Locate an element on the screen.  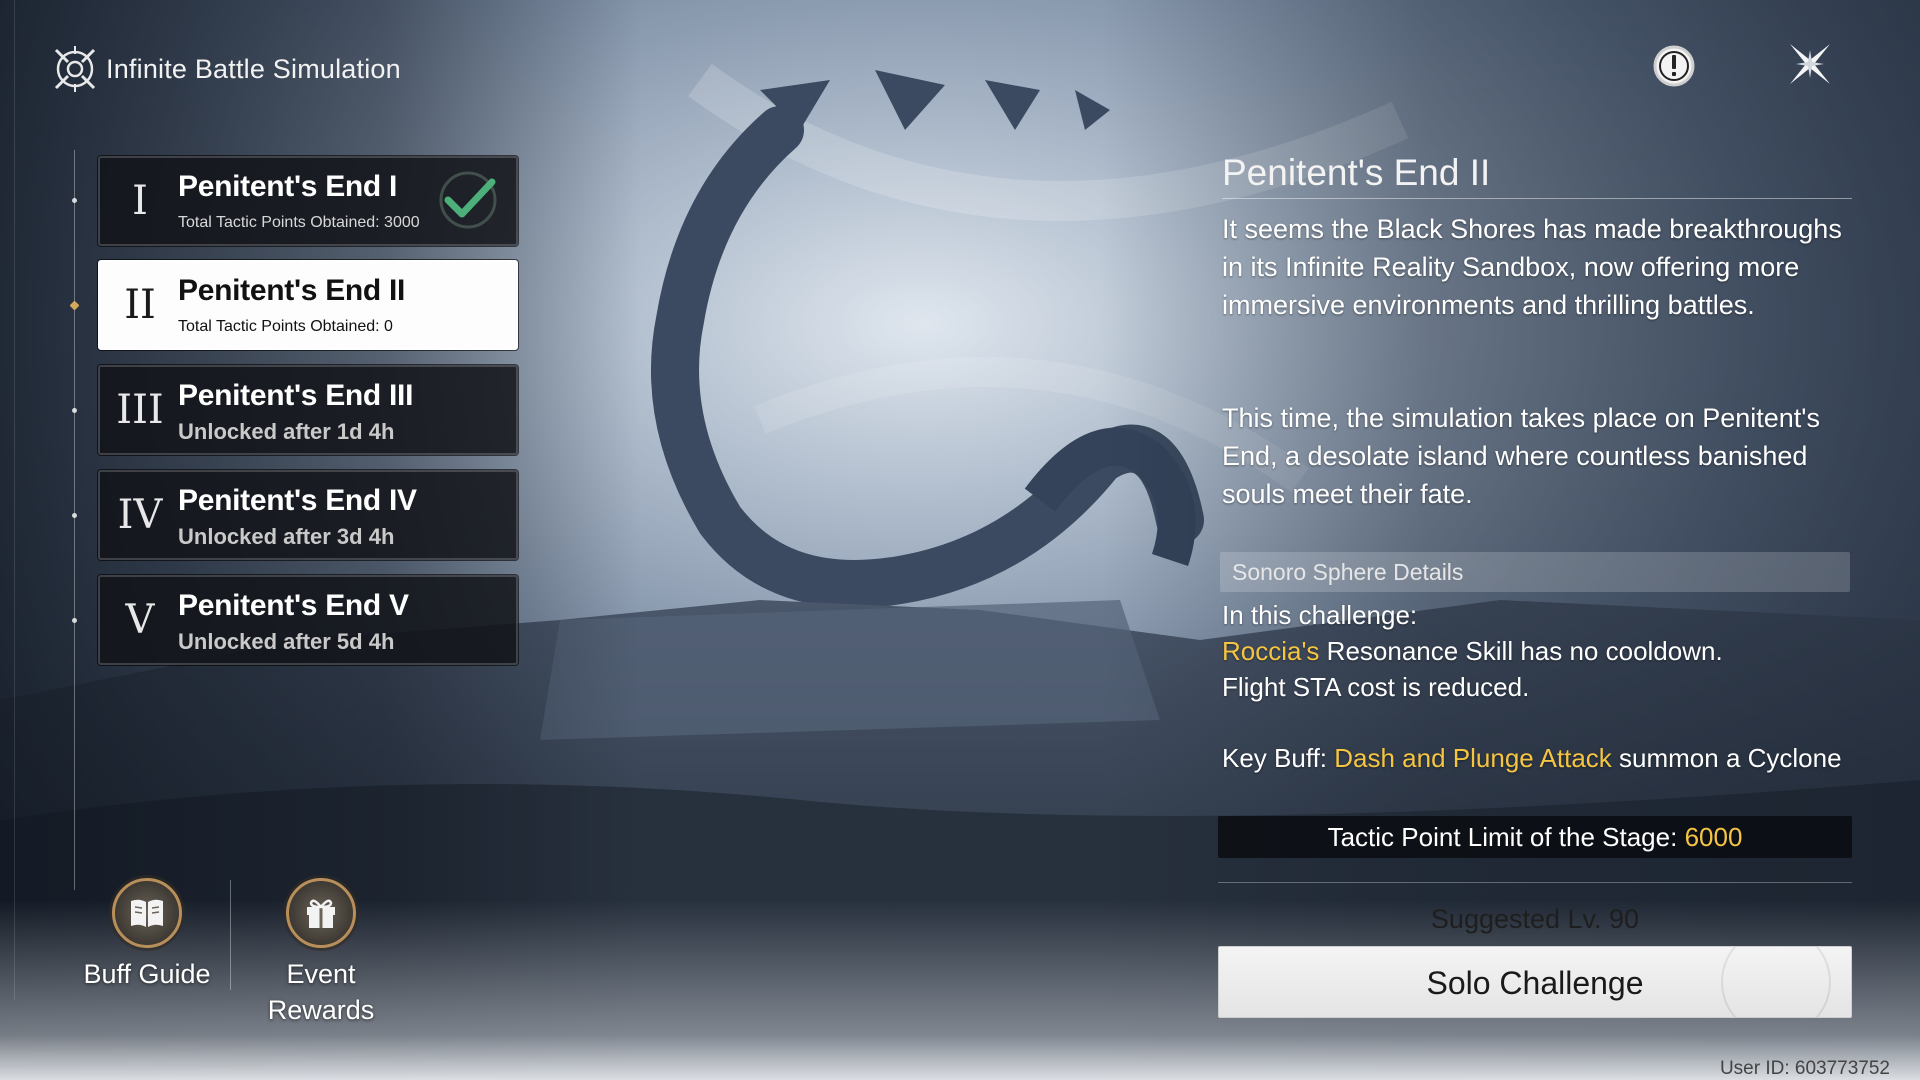
sonoro-sphere-header: Sonoro Sphere Details is located at coordinates (1535, 572).